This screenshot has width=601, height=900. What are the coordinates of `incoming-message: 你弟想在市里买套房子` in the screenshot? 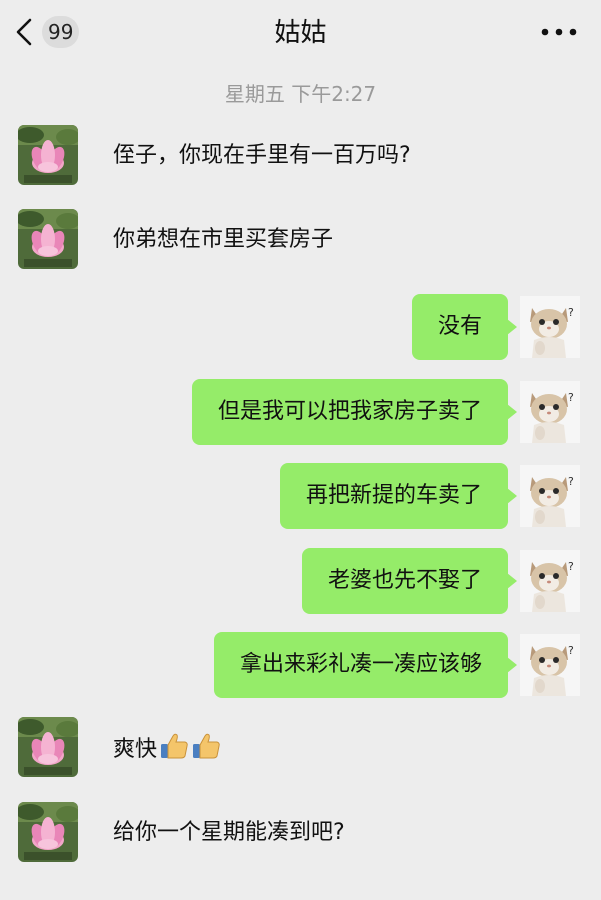 It's located at (223, 239).